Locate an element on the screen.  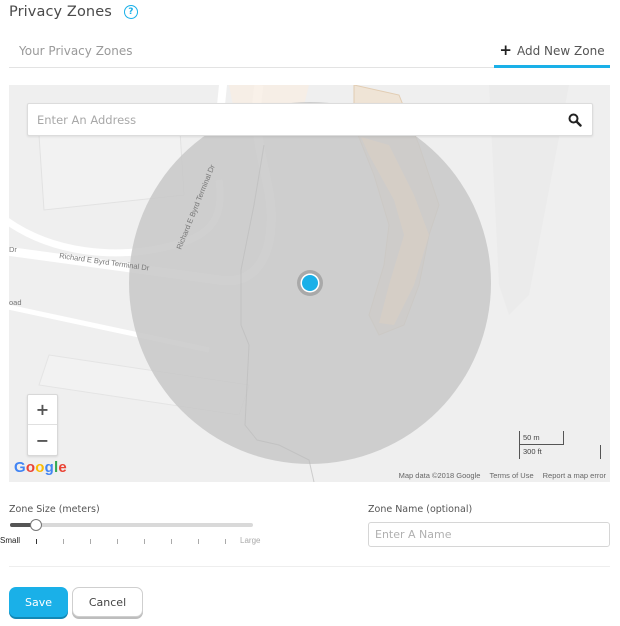
street-label-3: Dr is located at coordinates (13, 249).